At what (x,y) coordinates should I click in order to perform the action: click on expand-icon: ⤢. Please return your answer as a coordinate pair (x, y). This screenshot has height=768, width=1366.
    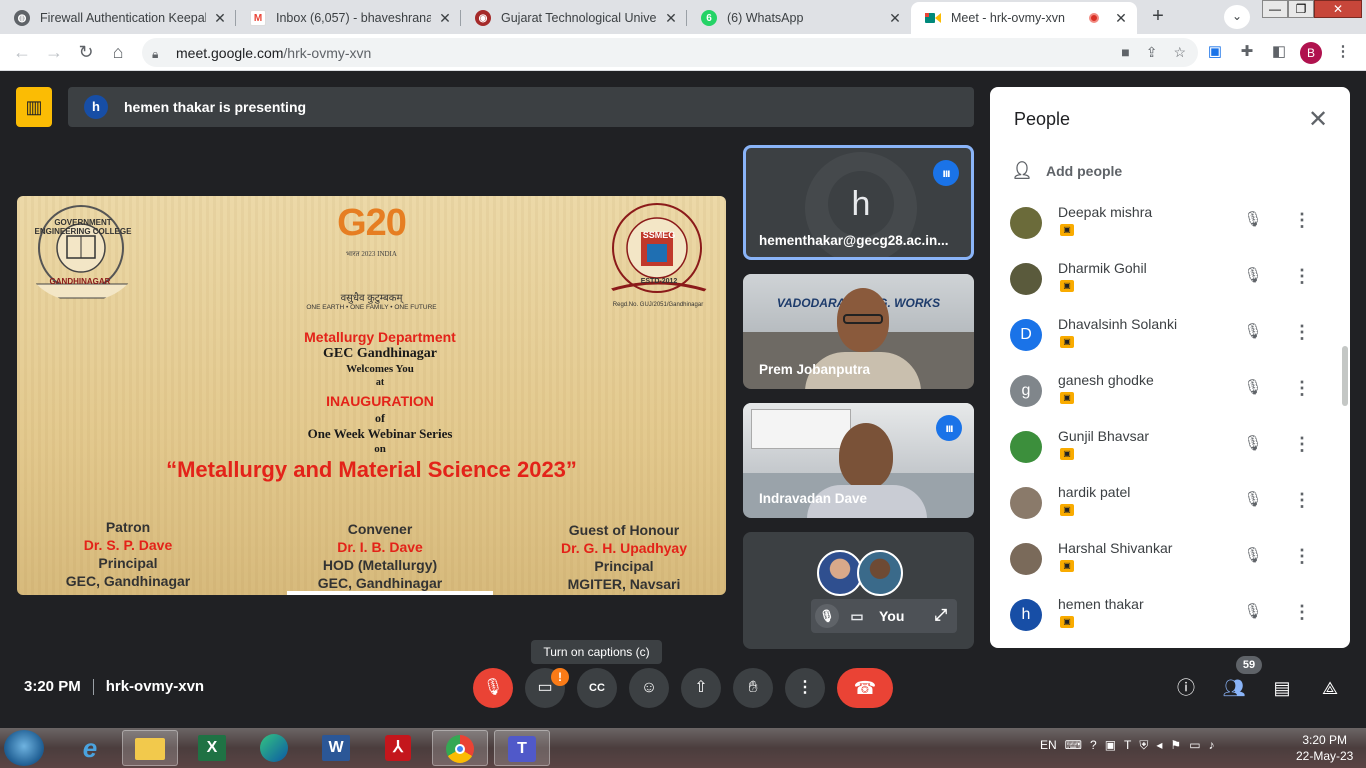
    Looking at the image, I should click on (940, 616).